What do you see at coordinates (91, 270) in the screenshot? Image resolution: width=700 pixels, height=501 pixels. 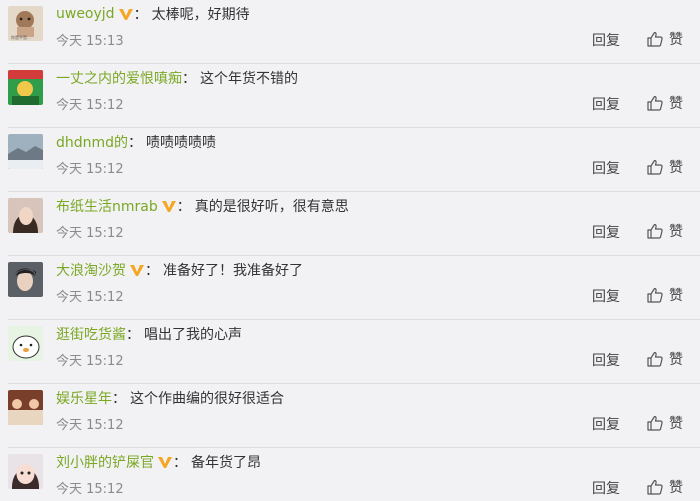 I see `username: 大浪淘沙贺` at bounding box center [91, 270].